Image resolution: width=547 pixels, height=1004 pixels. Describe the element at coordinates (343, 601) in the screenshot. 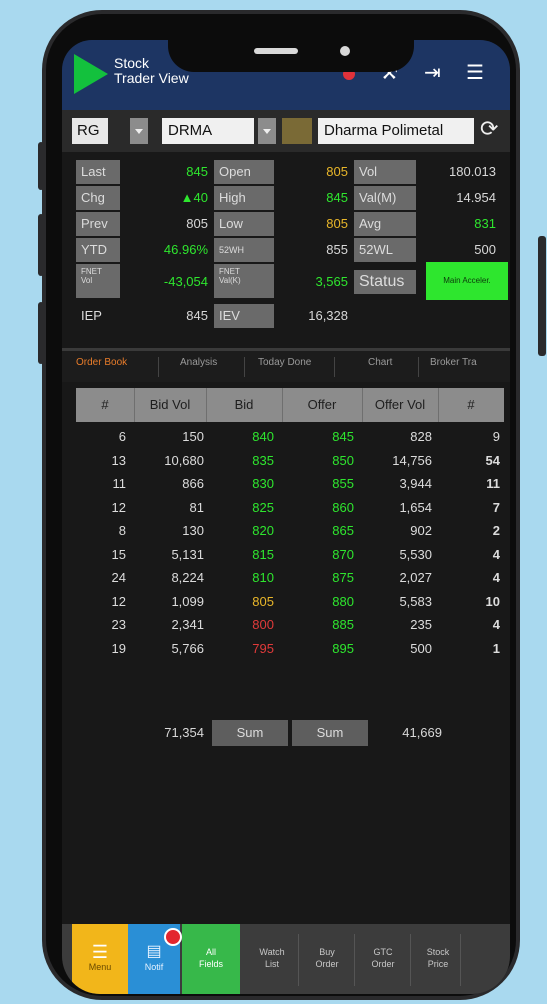

I see `cell-offer-price: 880` at that location.